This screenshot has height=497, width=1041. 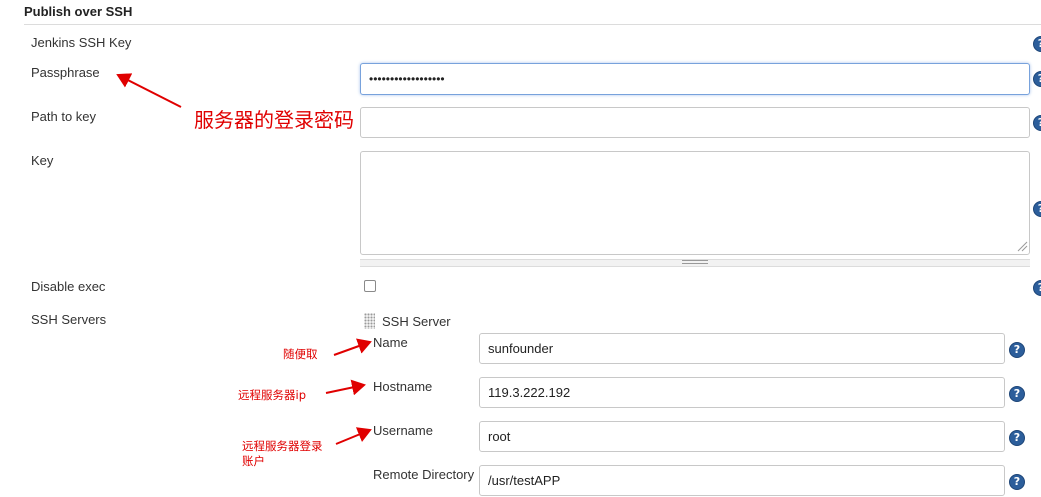 What do you see at coordinates (353, 436) in the screenshot?
I see `username-arrow-icon` at bounding box center [353, 436].